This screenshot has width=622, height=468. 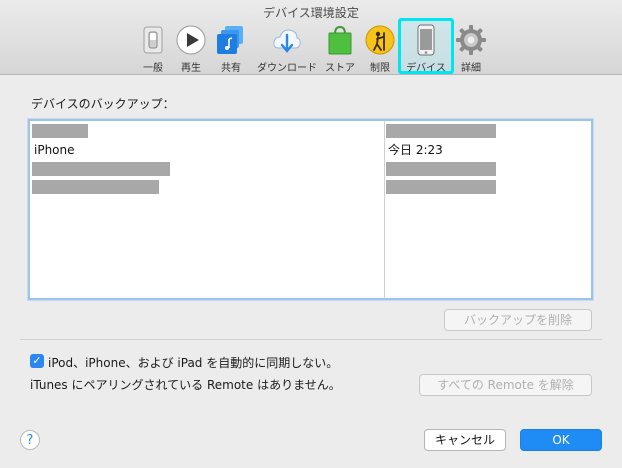 What do you see at coordinates (37, 361) in the screenshot?
I see `prevent-sync-checkbox: ✓` at bounding box center [37, 361].